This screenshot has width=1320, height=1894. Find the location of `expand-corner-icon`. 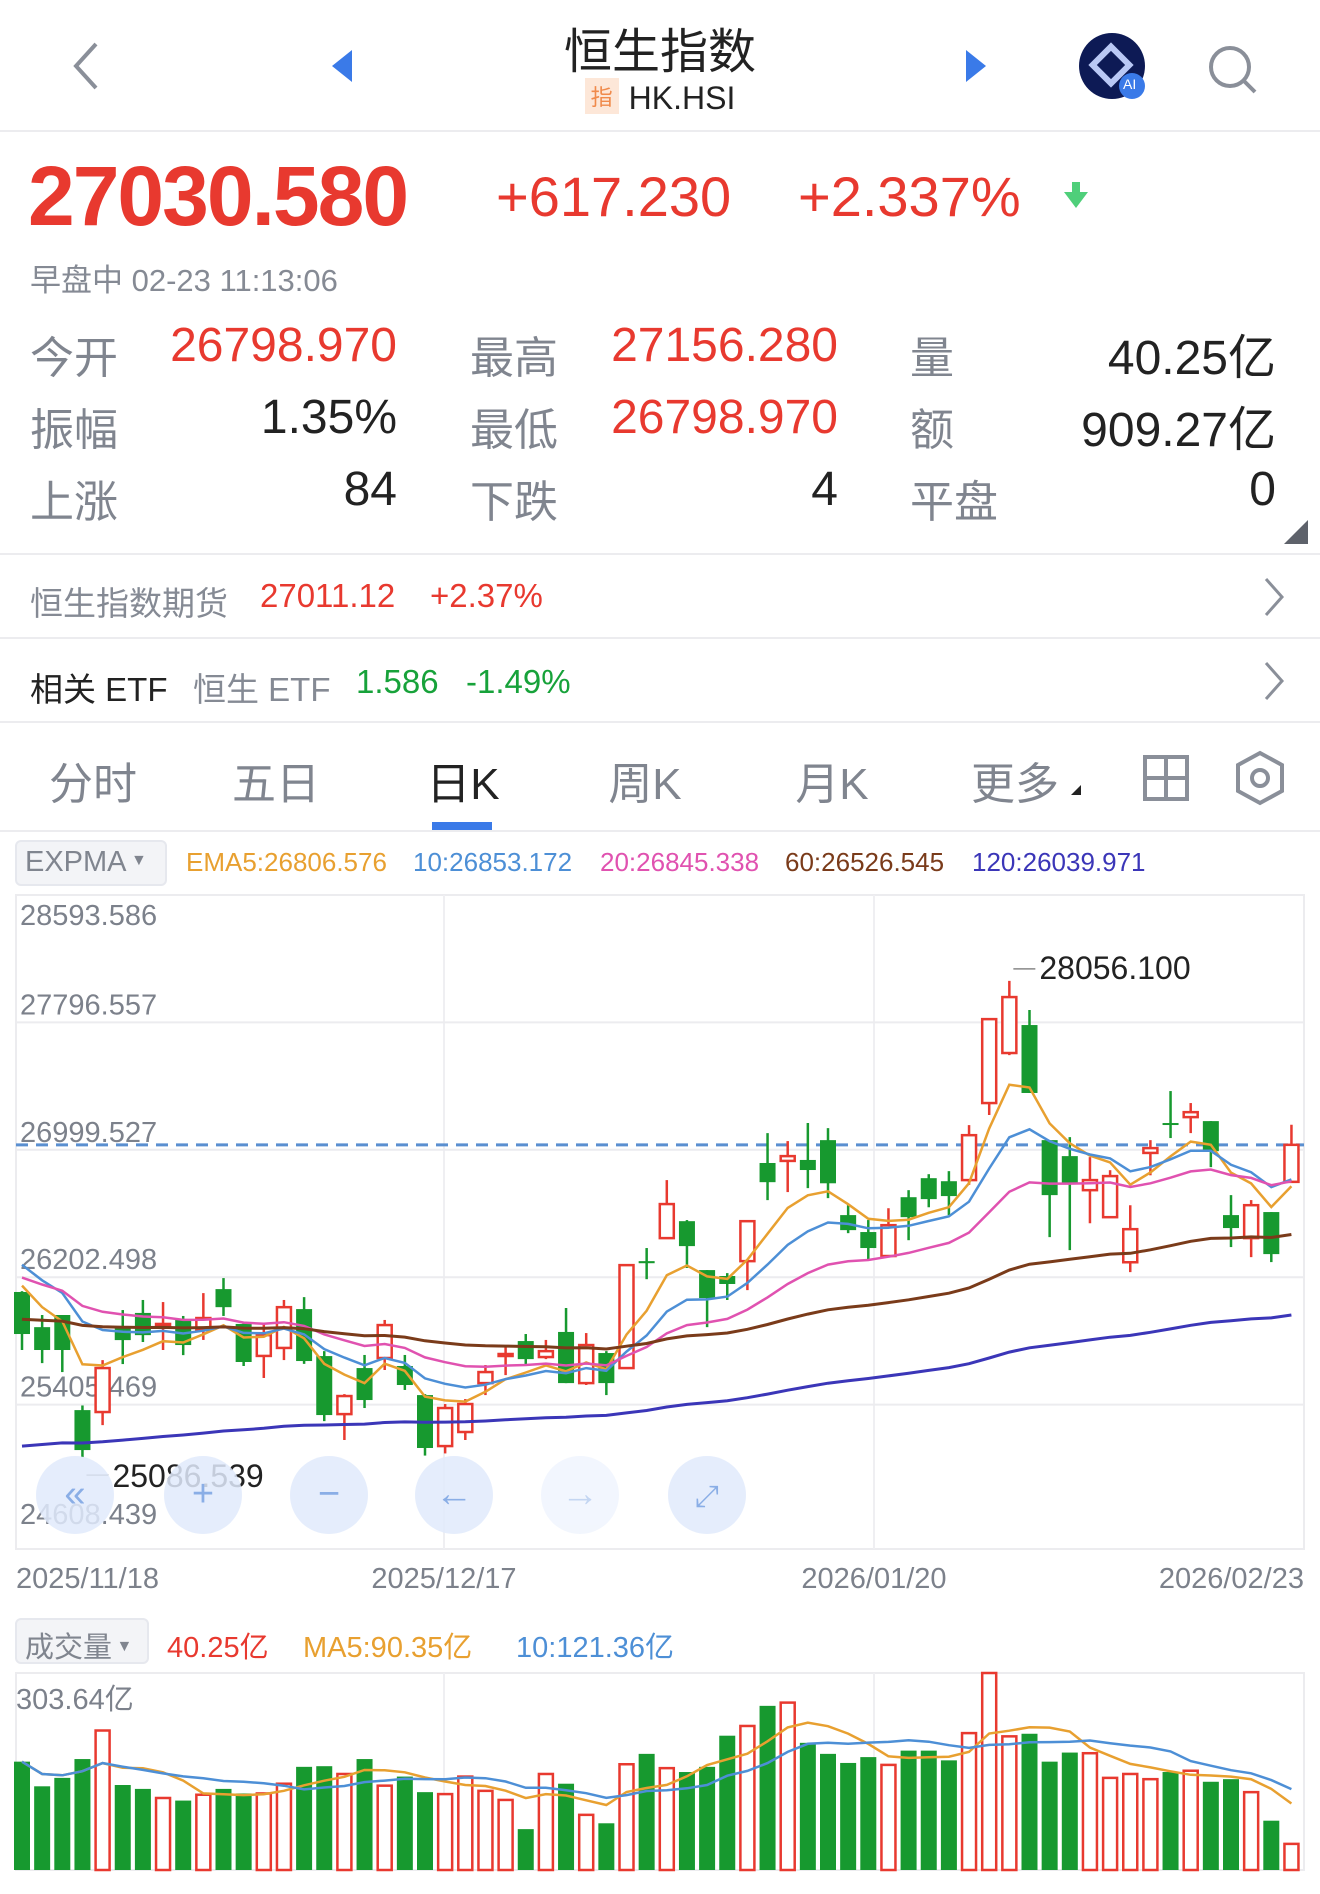

expand-corner-icon is located at coordinates (1296, 534).